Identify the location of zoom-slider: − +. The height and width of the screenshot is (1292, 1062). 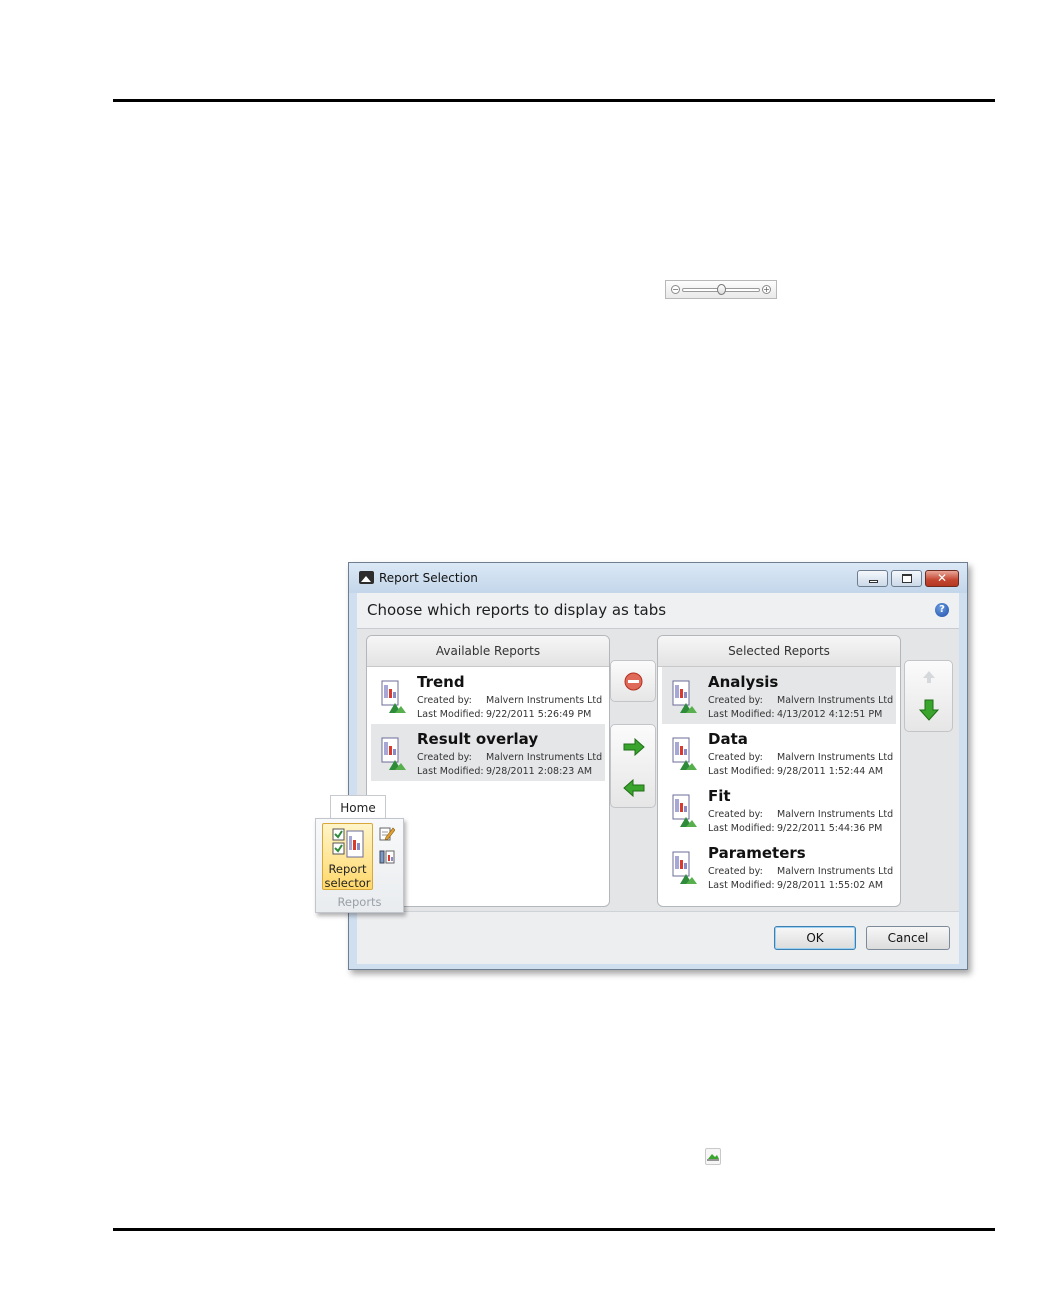
(721, 289).